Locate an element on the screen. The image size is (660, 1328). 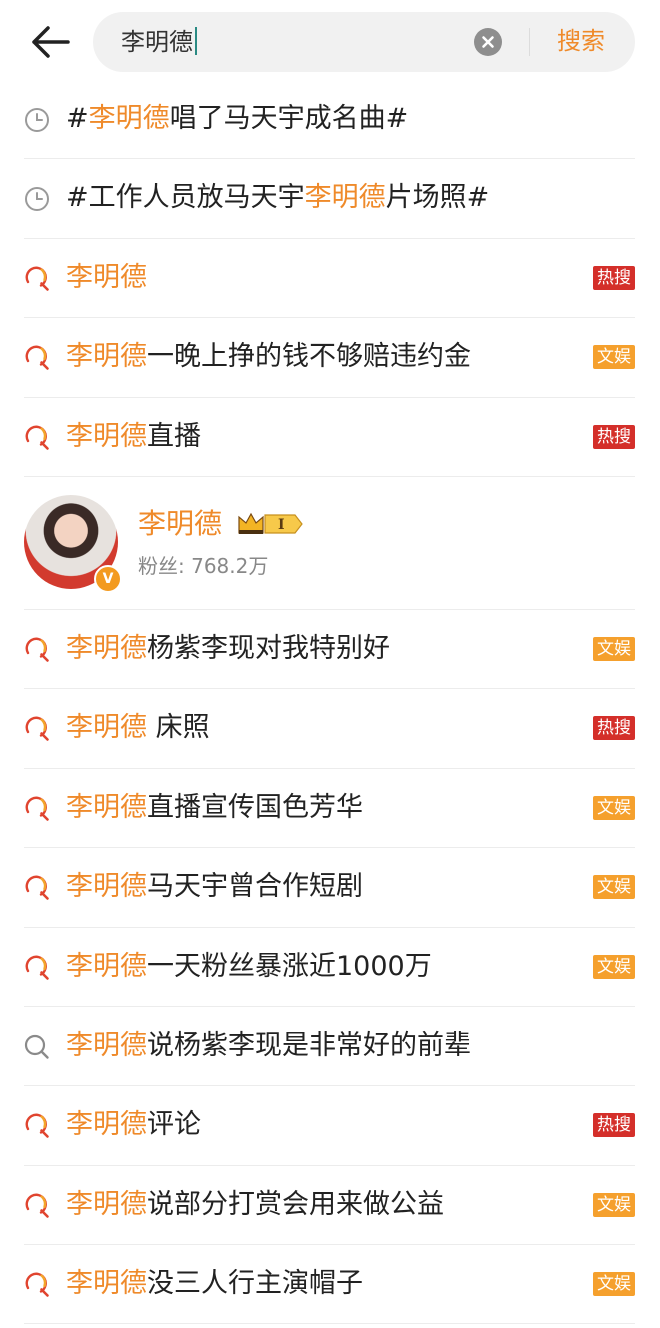
suggestion-text: 李明德 is located at coordinates (106, 278).